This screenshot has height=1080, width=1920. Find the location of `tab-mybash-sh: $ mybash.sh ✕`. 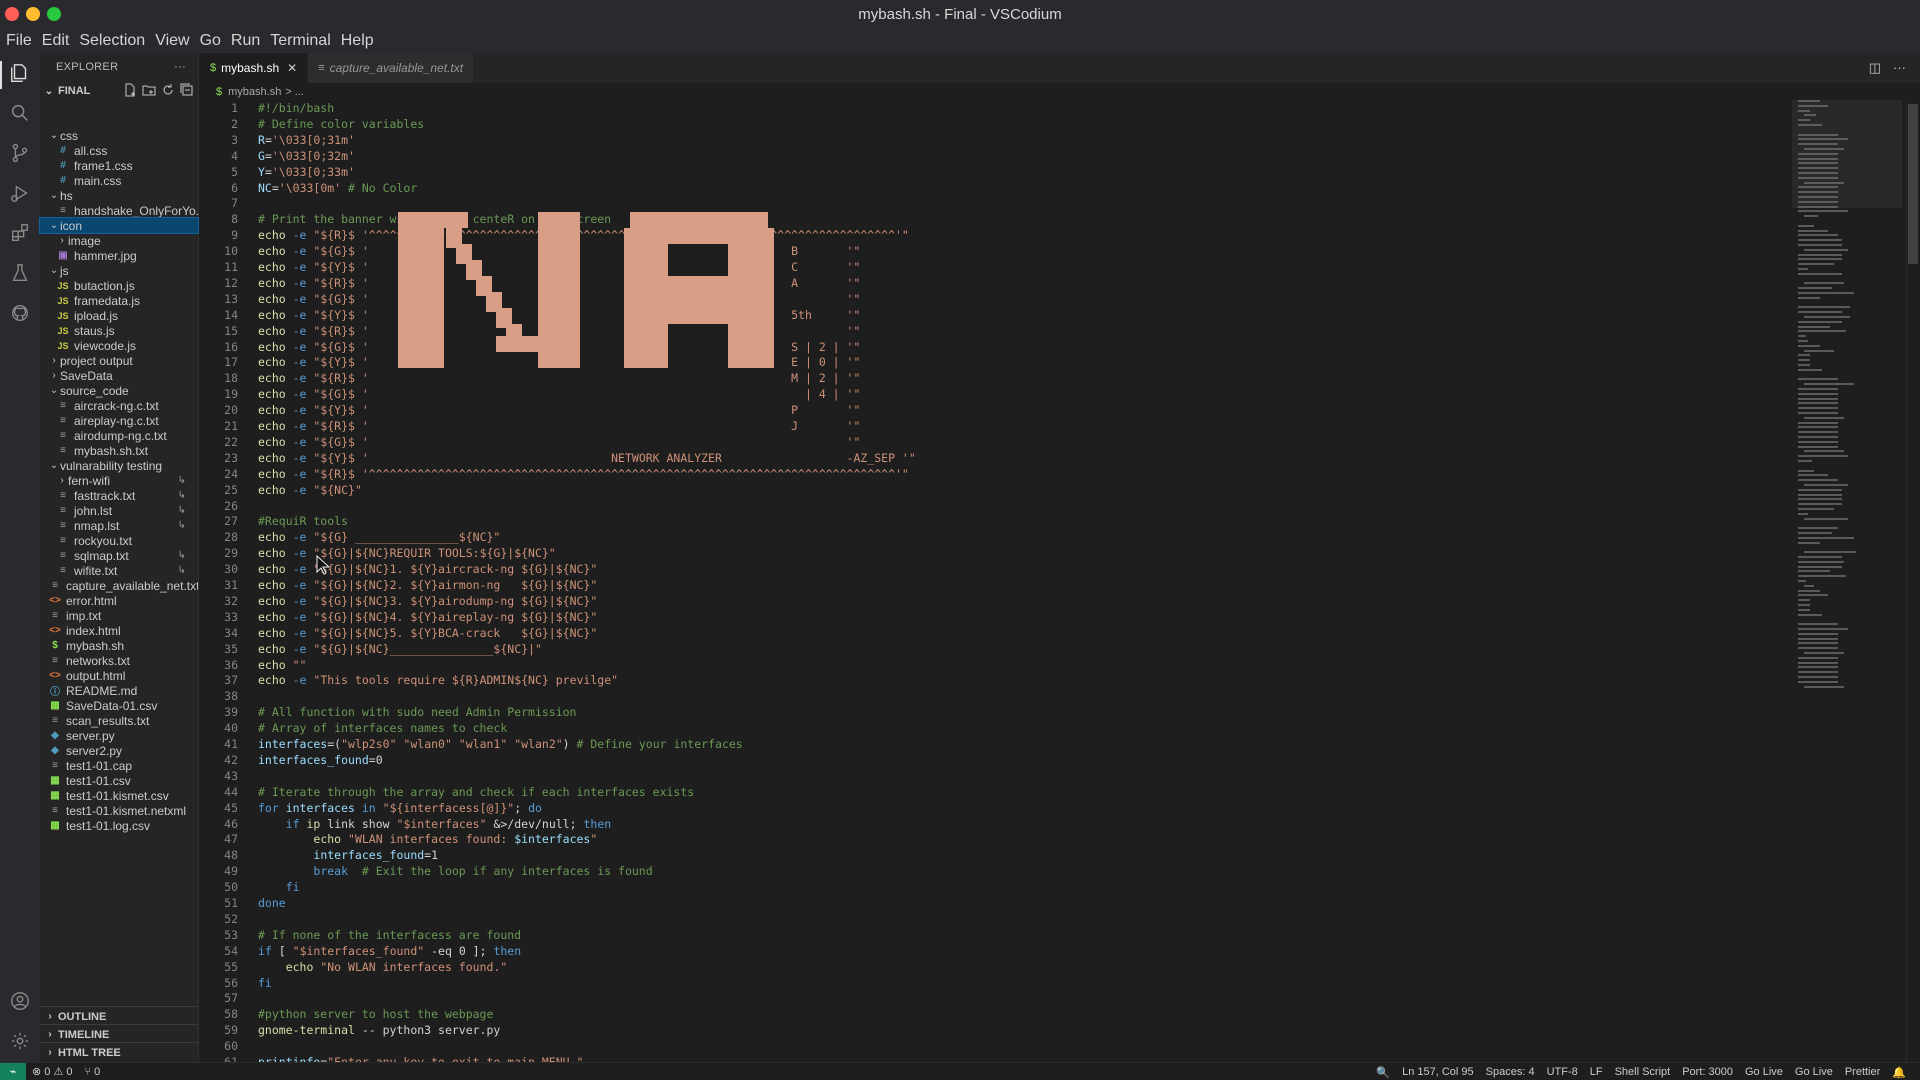

tab-mybash-sh: $ mybash.sh ✕ is located at coordinates (254, 68).